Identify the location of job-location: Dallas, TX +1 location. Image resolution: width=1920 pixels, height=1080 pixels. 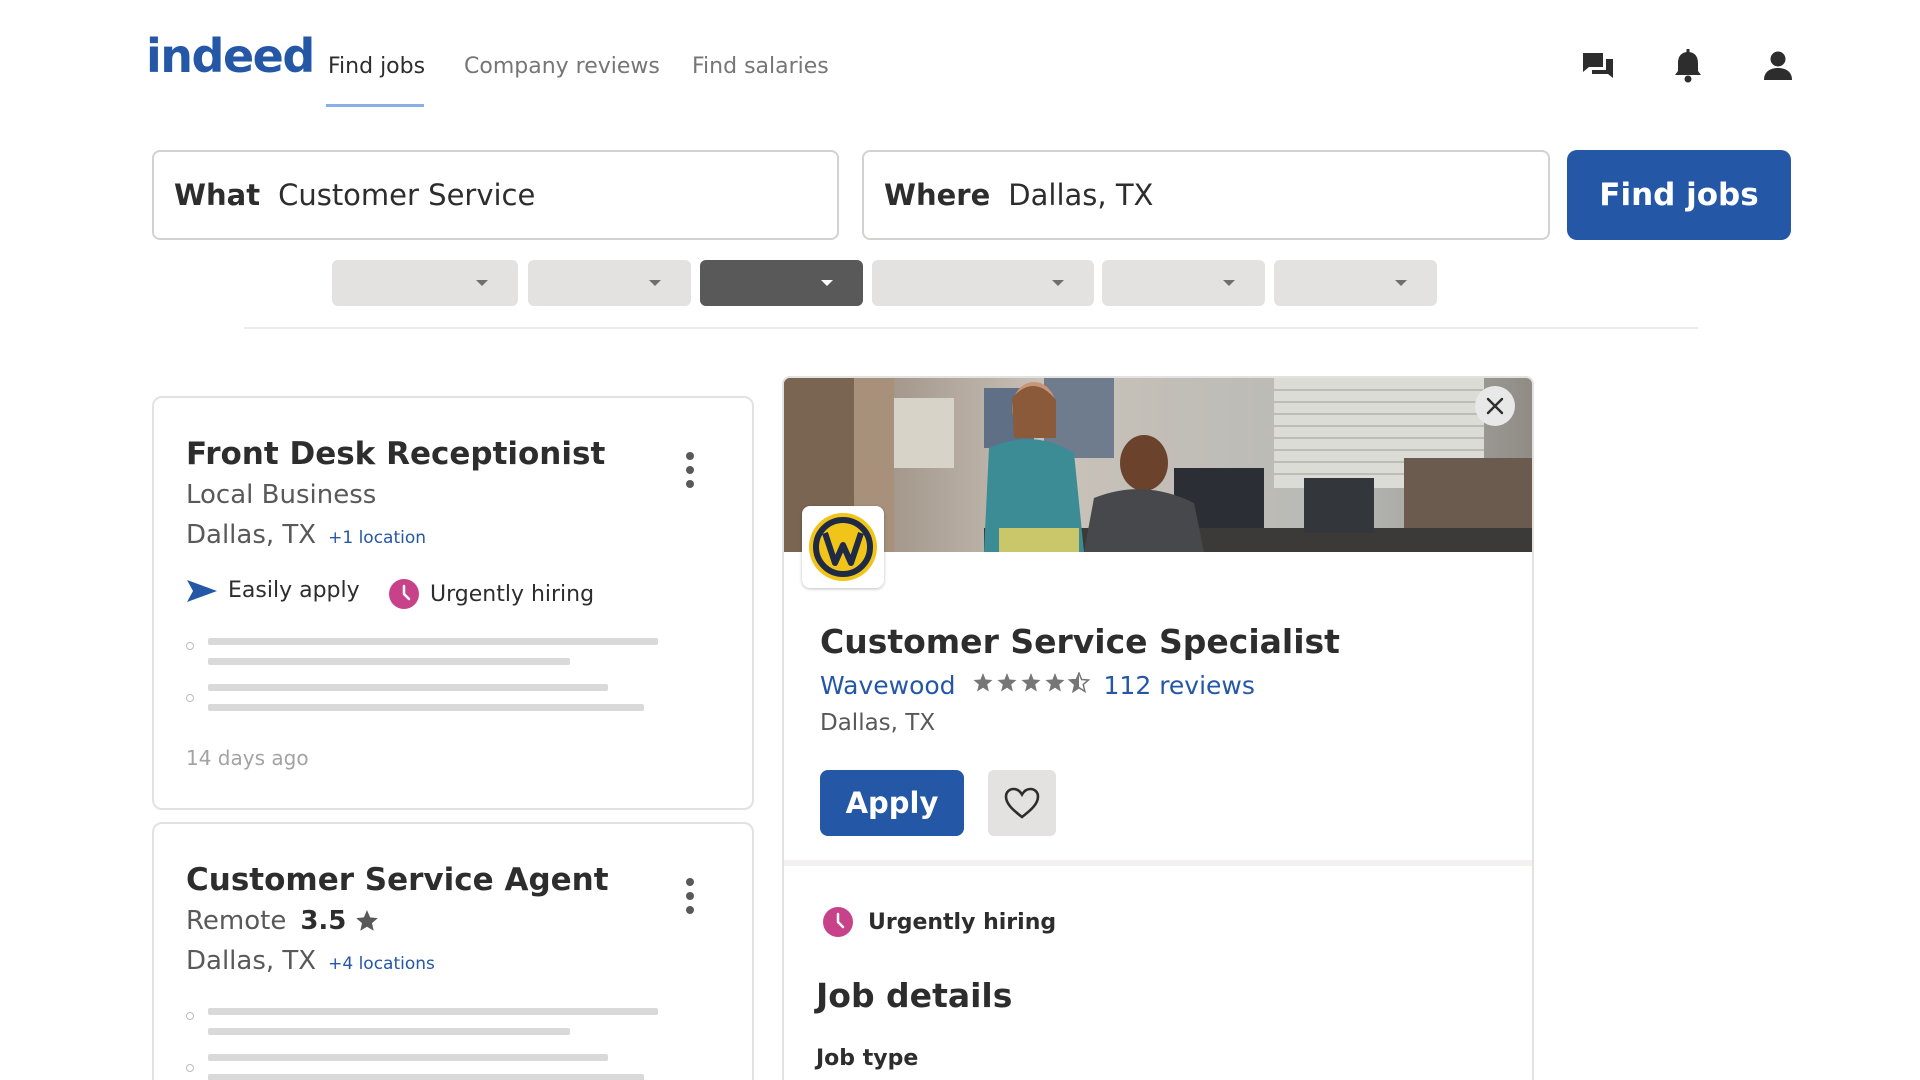
(306, 535).